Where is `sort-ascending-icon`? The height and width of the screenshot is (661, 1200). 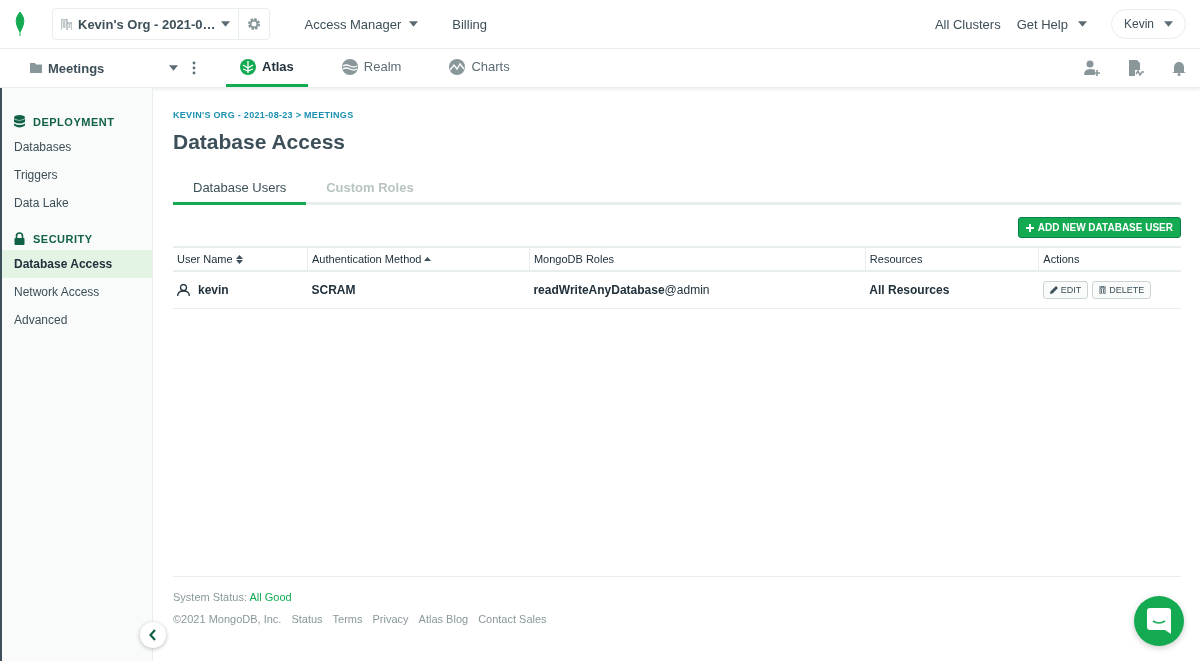
sort-ascending-icon is located at coordinates (428, 259).